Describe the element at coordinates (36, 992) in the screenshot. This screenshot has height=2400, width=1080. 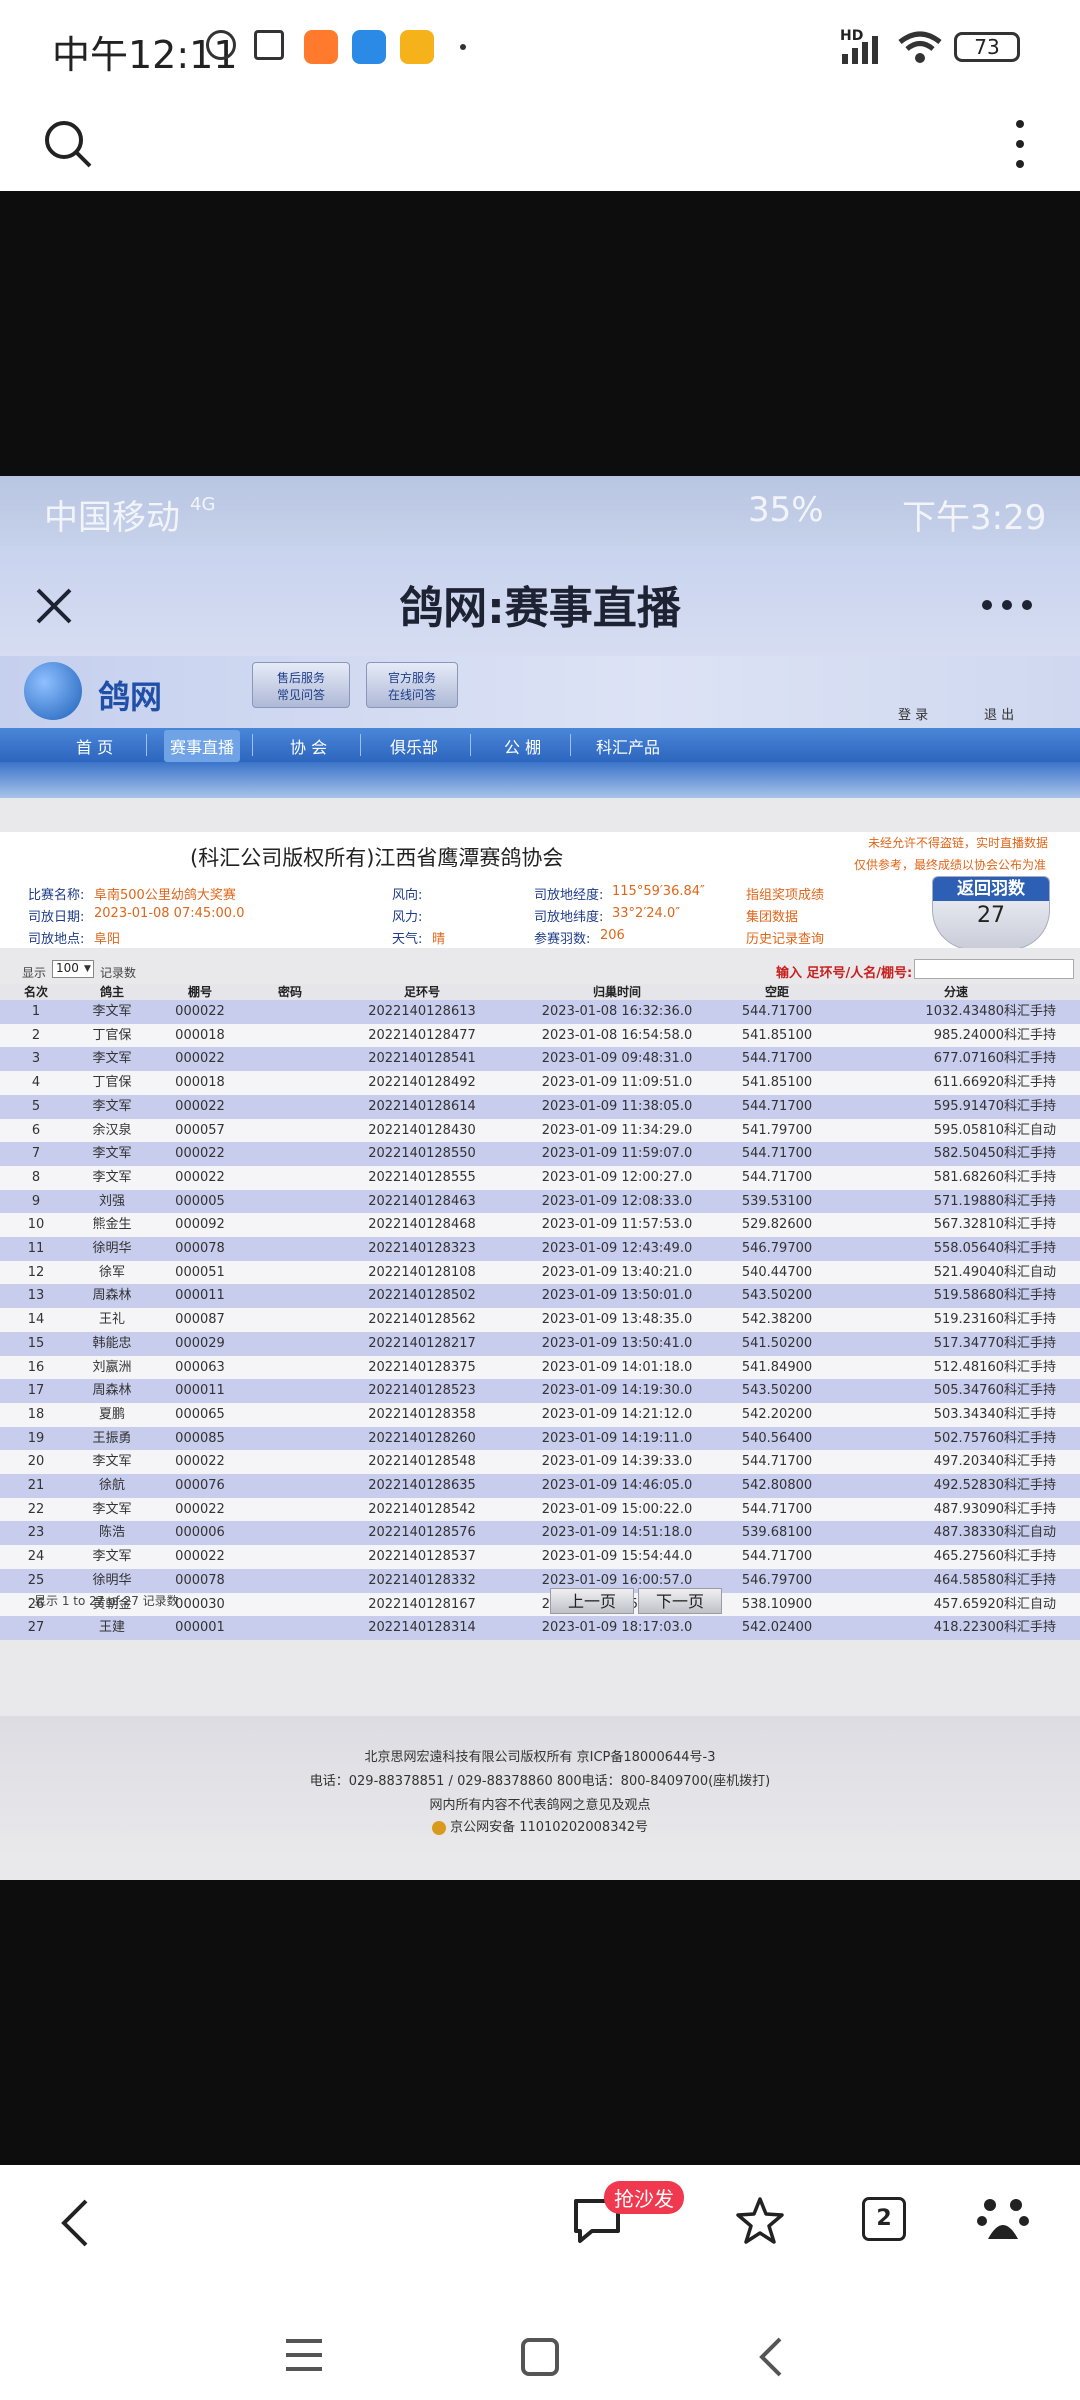
I see `col-rank: 名次` at that location.